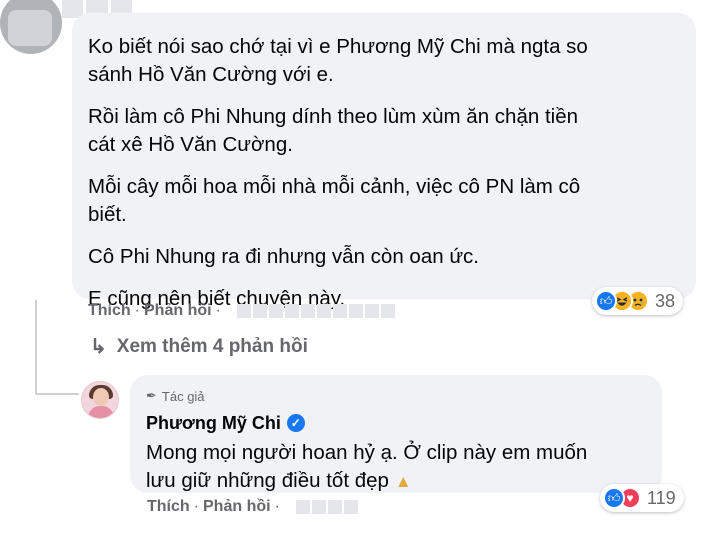 The height and width of the screenshot is (533, 710). What do you see at coordinates (267, 480) in the screenshot?
I see `reply-line: lưu giữ những điều tốt đẹp` at bounding box center [267, 480].